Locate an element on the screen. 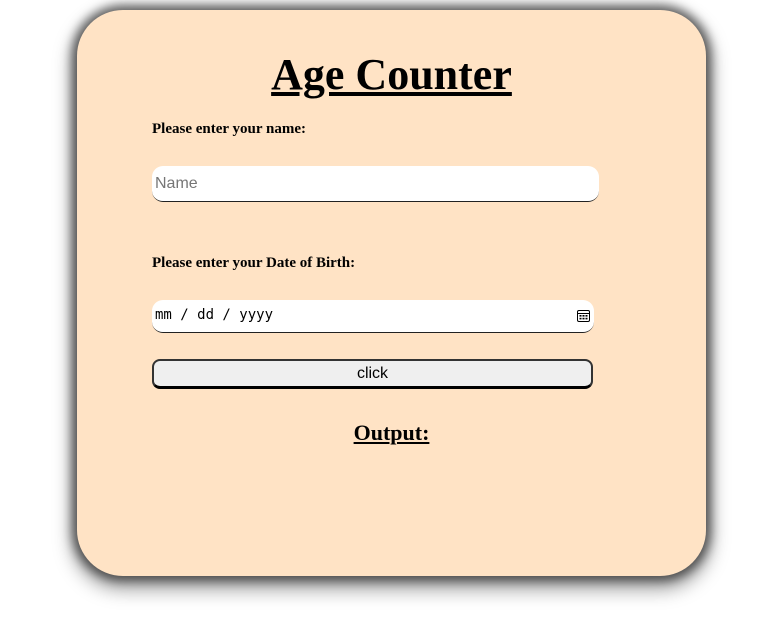 This screenshot has width=781, height=620. name-label: Please enter your name: is located at coordinates (229, 129).